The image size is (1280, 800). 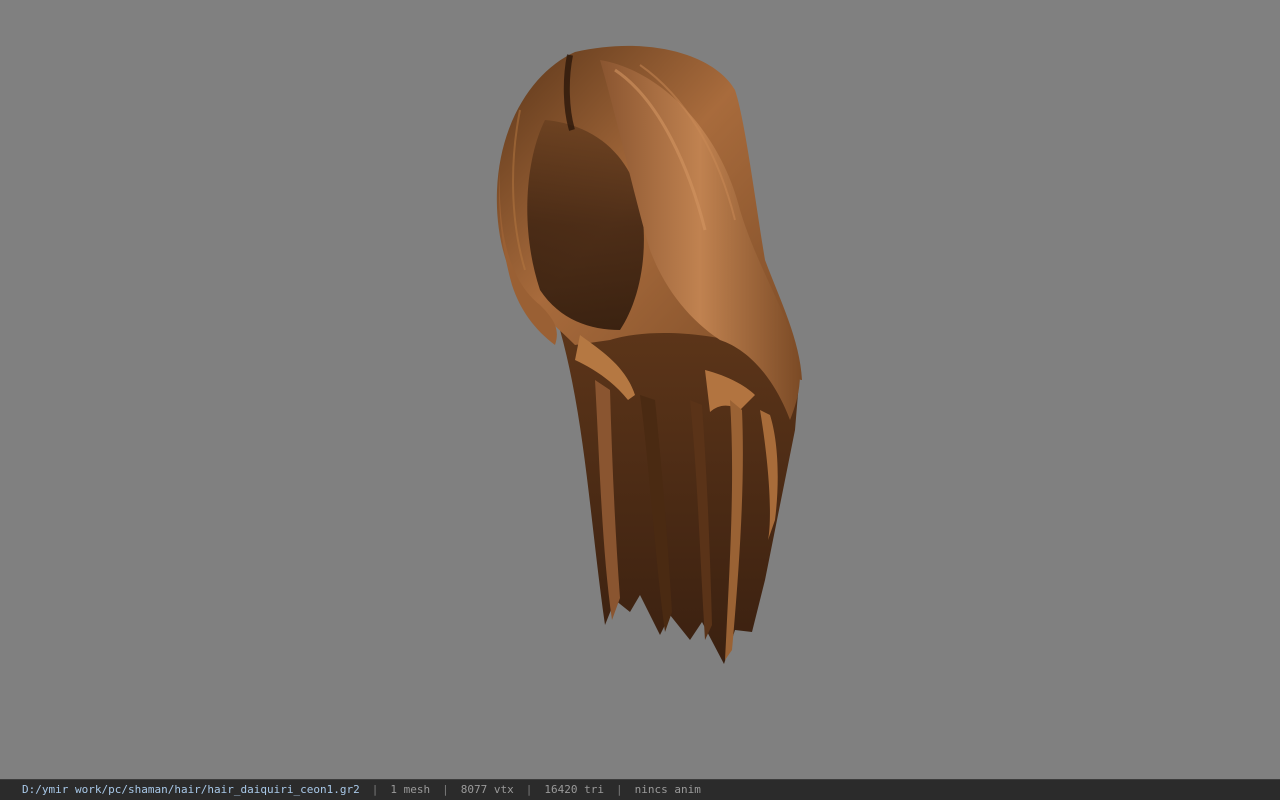 I want to click on vertex-count-label: 8077 vtx, so click(x=487, y=789).